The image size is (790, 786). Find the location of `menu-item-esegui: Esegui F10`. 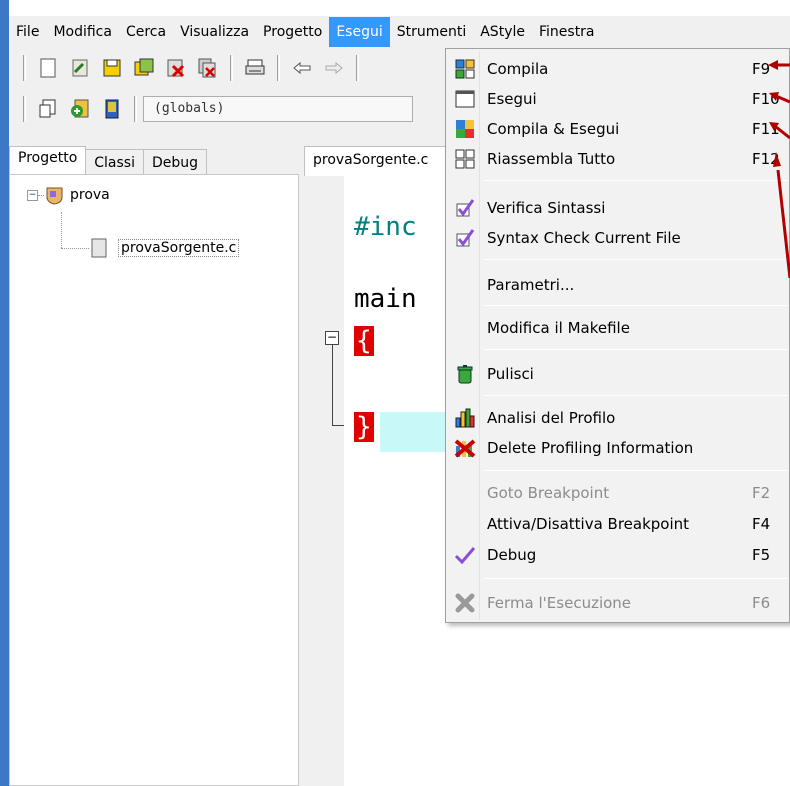

menu-item-esegui: Esegui F10 is located at coordinates (618, 99).